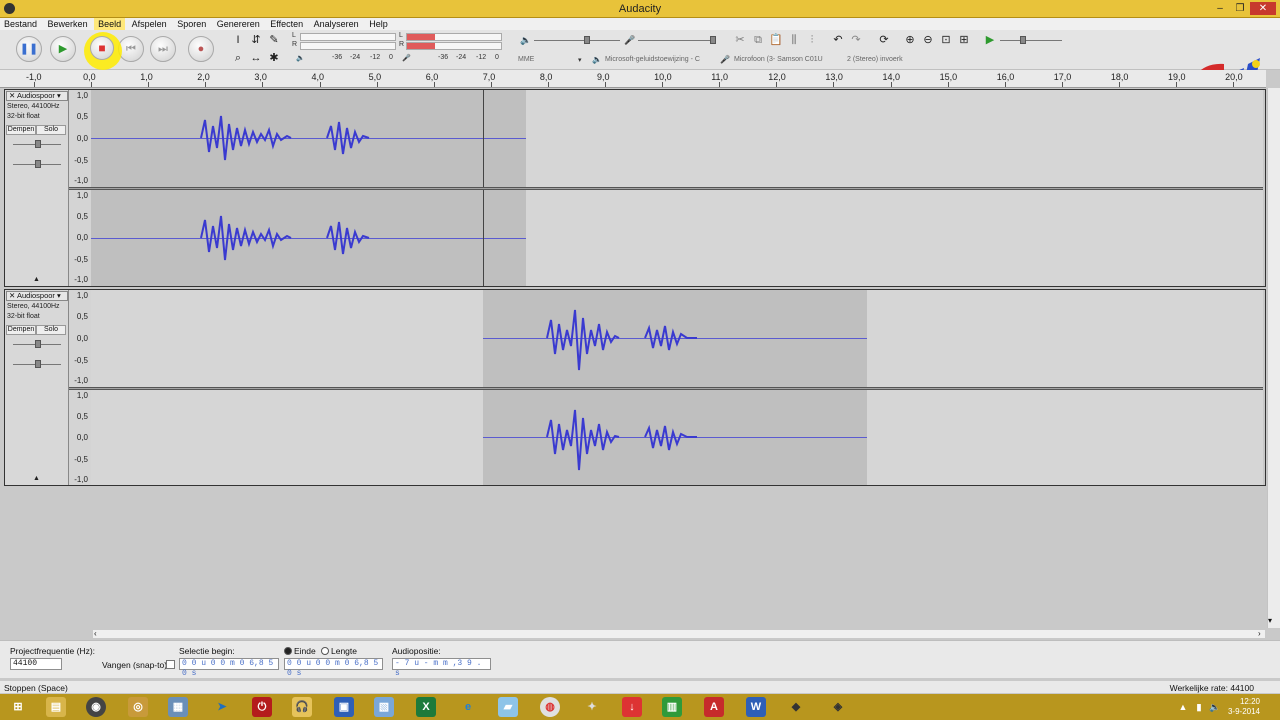 The height and width of the screenshot is (720, 1280). I want to click on record-meter-left, so click(454, 37).